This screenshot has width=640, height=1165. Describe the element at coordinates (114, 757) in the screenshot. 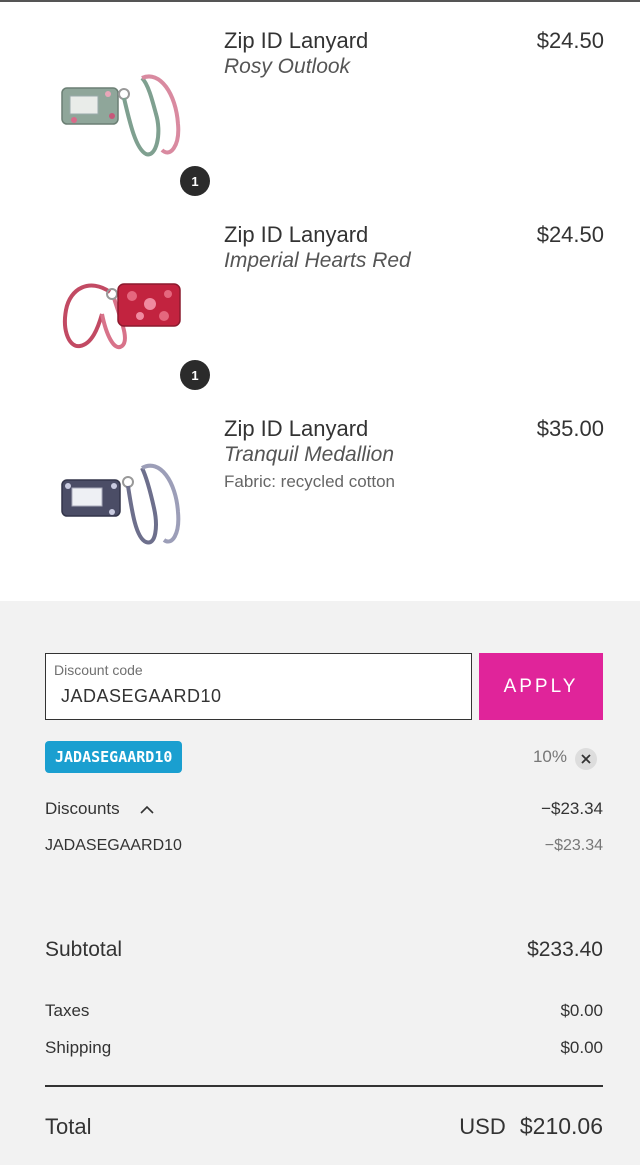

I see `applied-code-tag: JADASEGAARD10` at that location.